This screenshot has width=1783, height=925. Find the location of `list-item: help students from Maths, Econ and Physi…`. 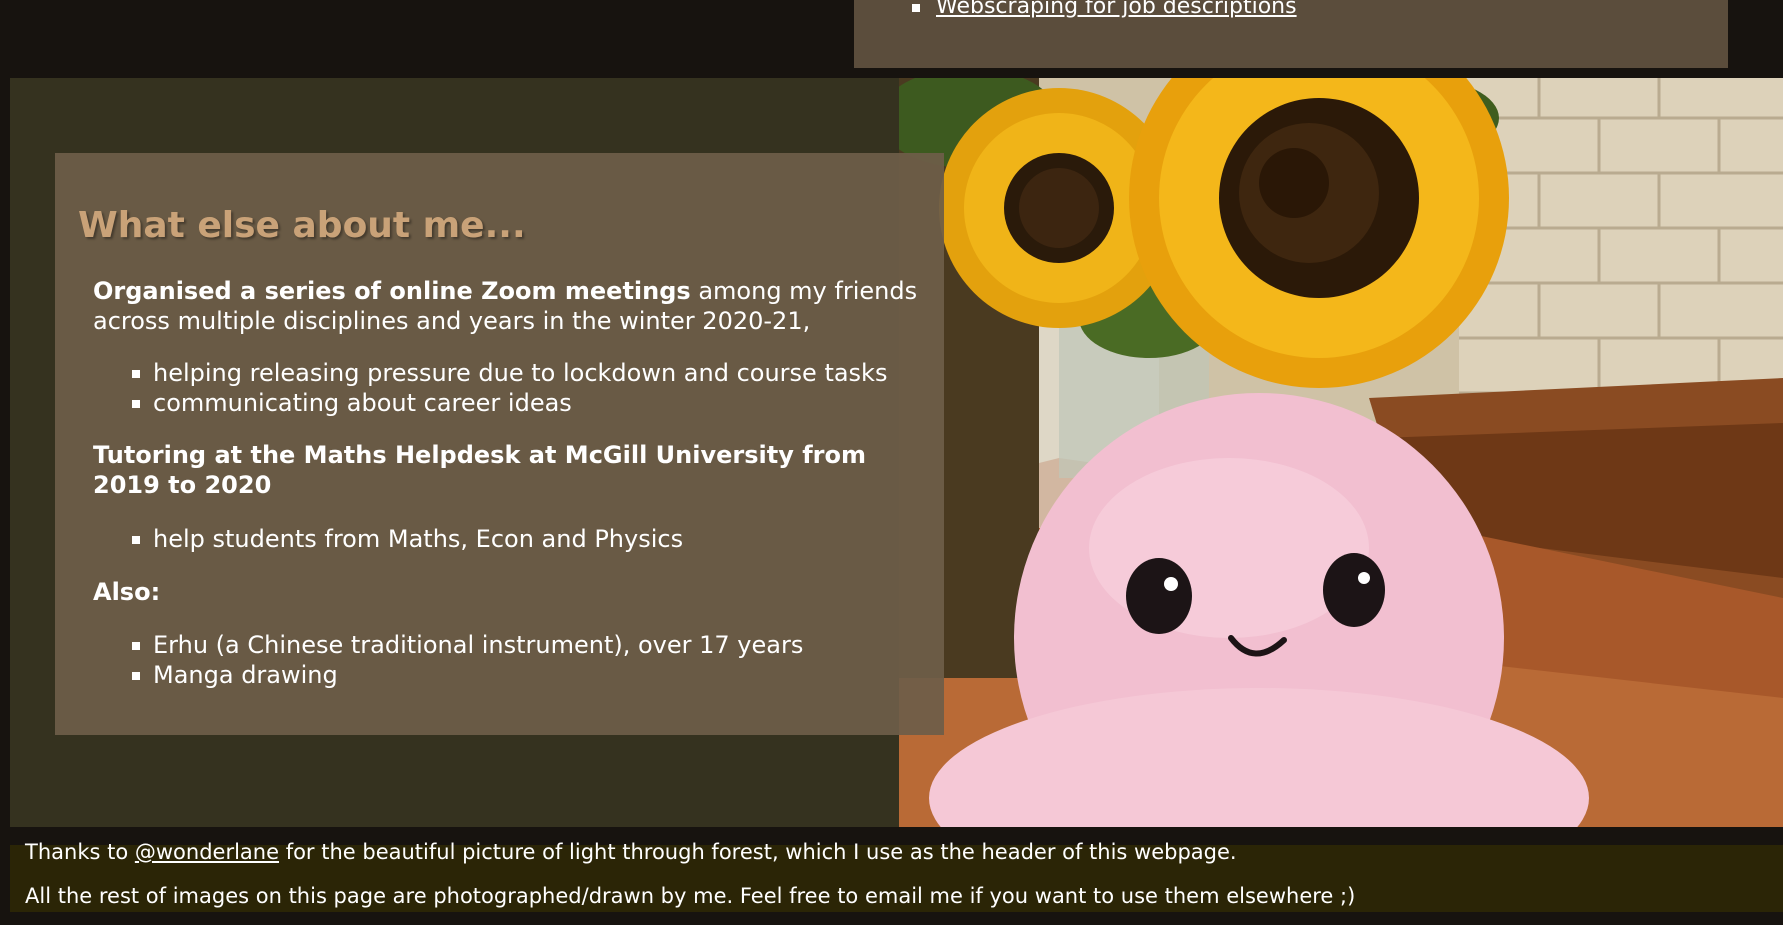

list-item: help students from Maths, Econ and Physi… is located at coordinates (508, 539).